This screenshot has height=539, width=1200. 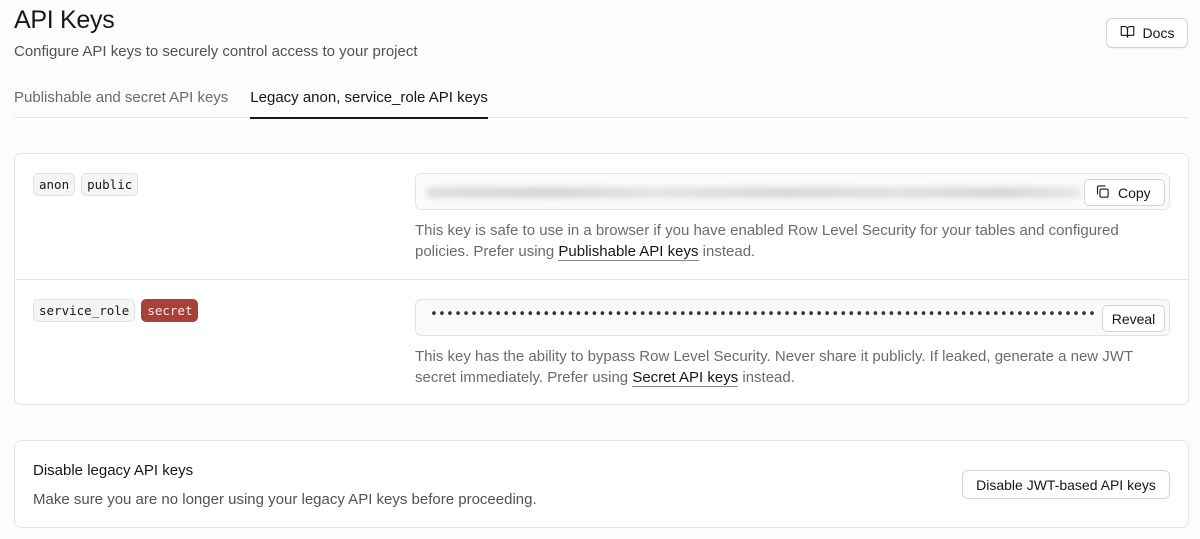 What do you see at coordinates (1134, 192) in the screenshot?
I see `copy-button-label: Copy` at bounding box center [1134, 192].